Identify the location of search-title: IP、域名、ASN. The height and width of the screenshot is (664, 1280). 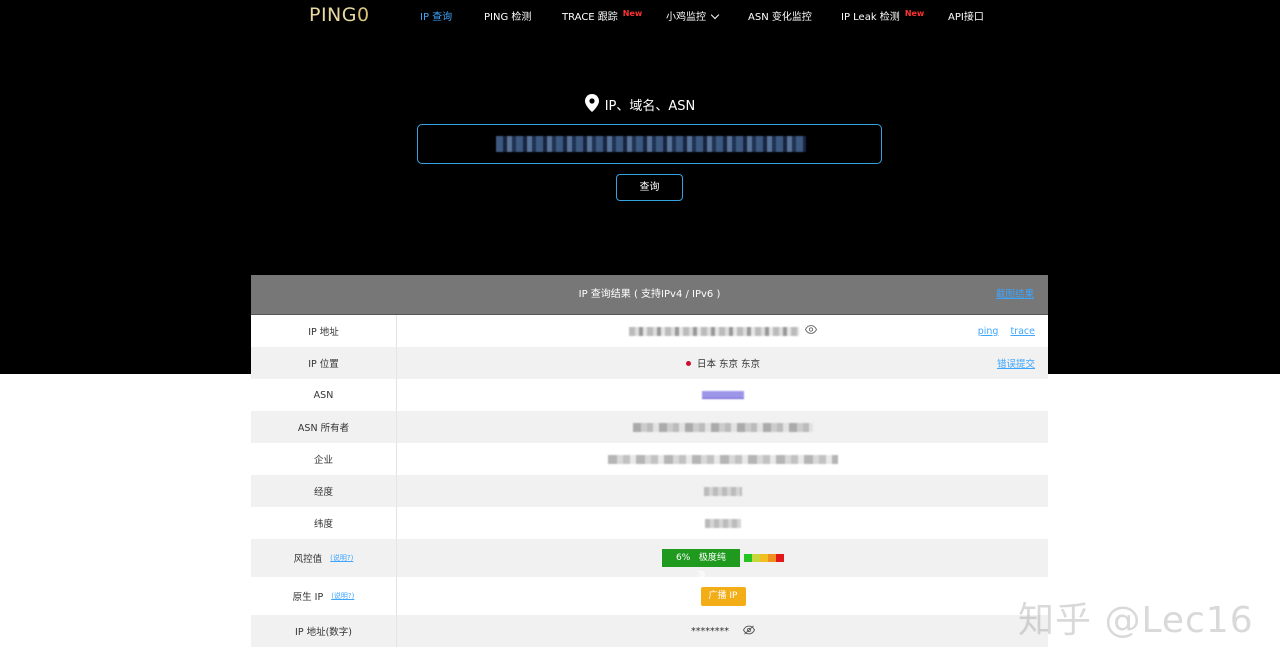
(640, 105).